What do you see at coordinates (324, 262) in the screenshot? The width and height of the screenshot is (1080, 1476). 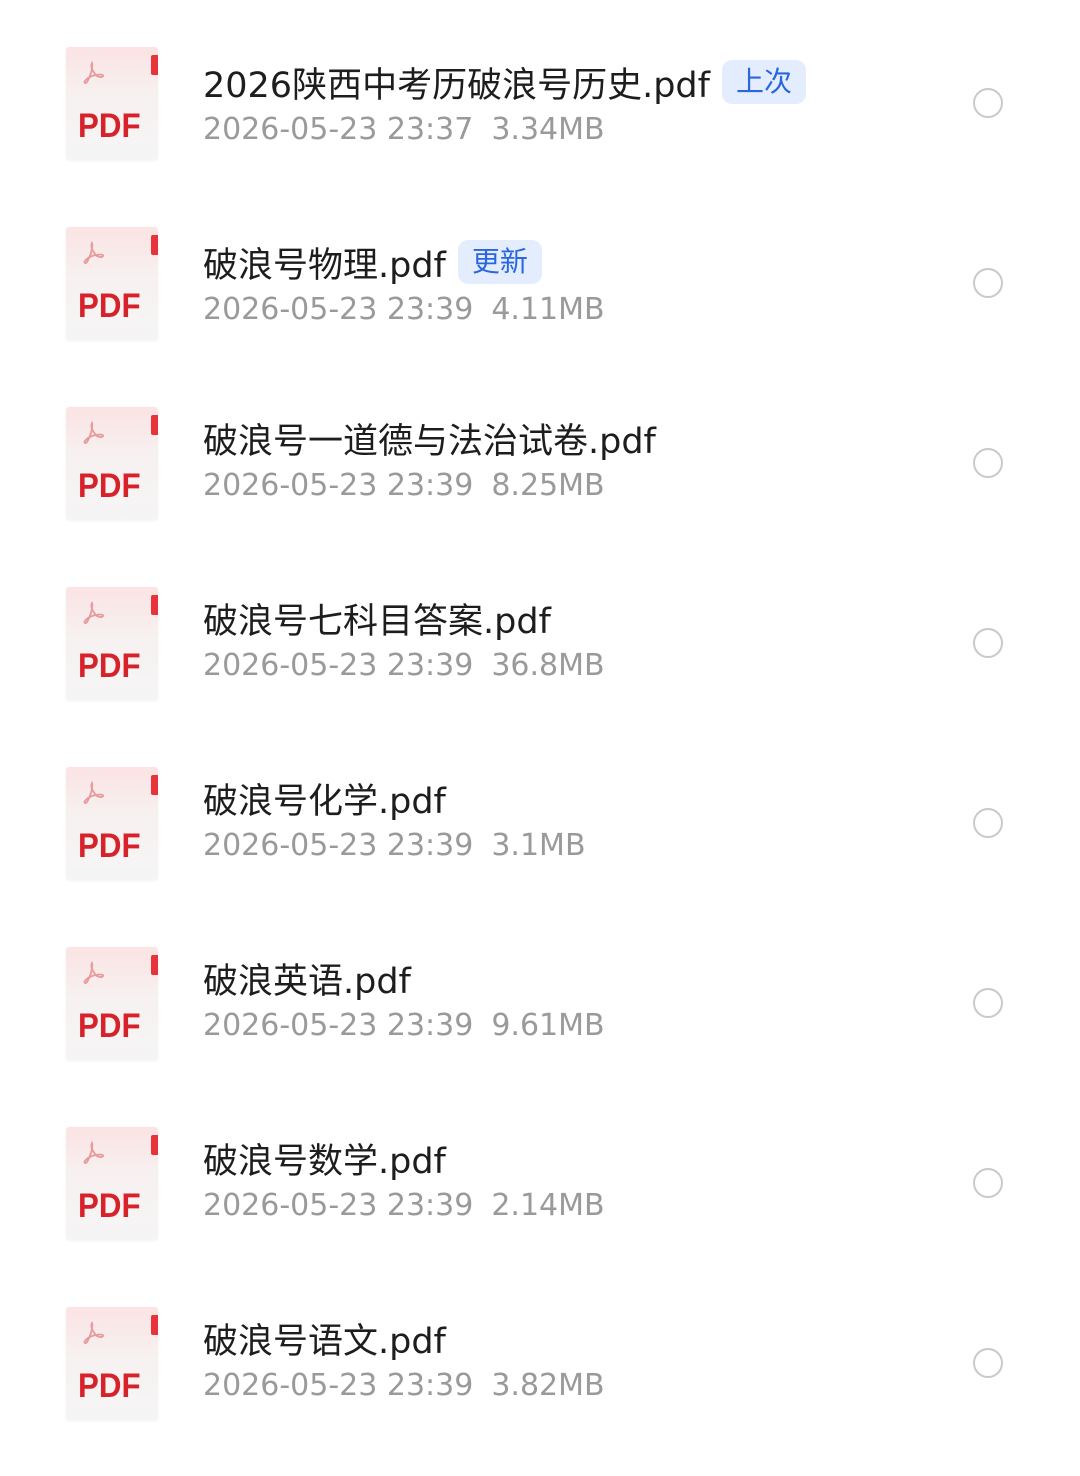 I see `file-name: 破浪号物理.pdf` at bounding box center [324, 262].